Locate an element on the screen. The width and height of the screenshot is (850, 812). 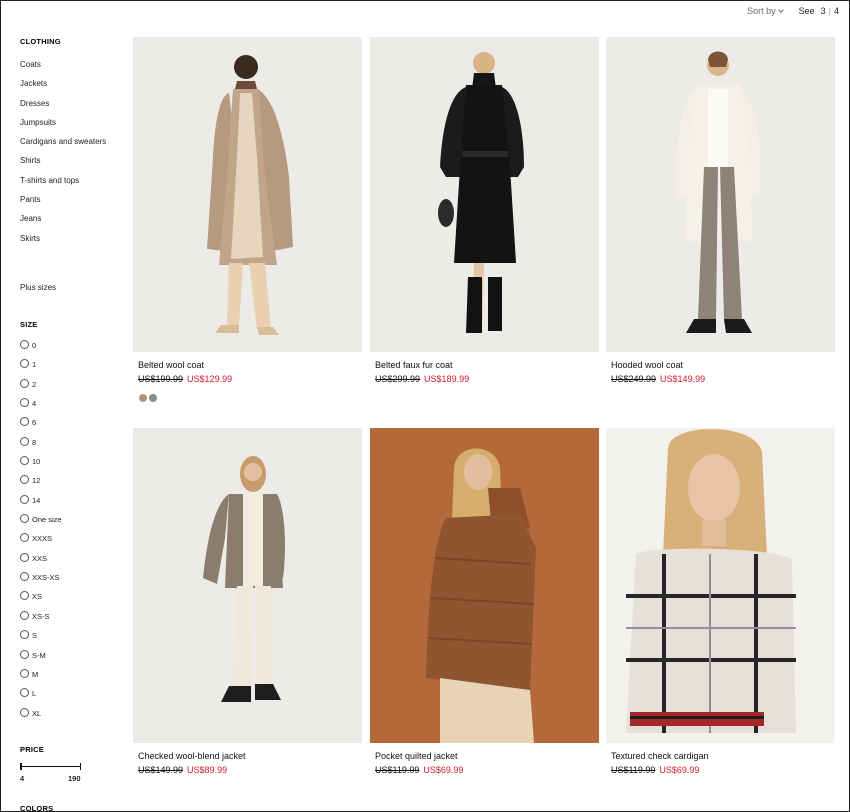
size-label: 4 is located at coordinates (34, 404).